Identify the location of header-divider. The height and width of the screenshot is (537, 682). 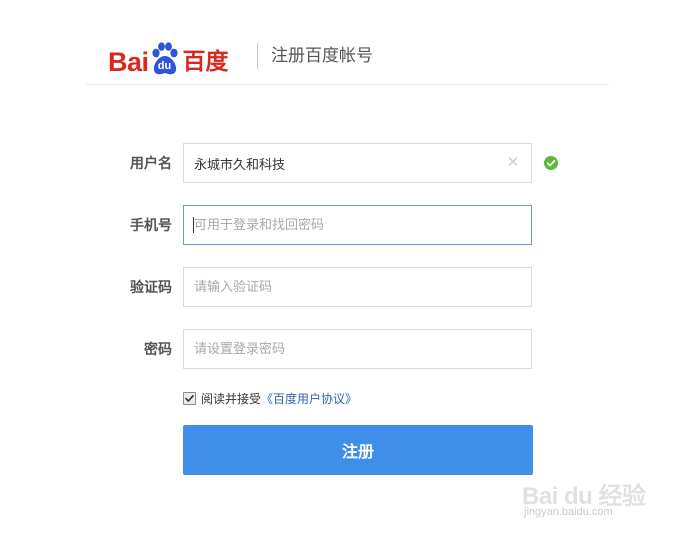
(257, 56).